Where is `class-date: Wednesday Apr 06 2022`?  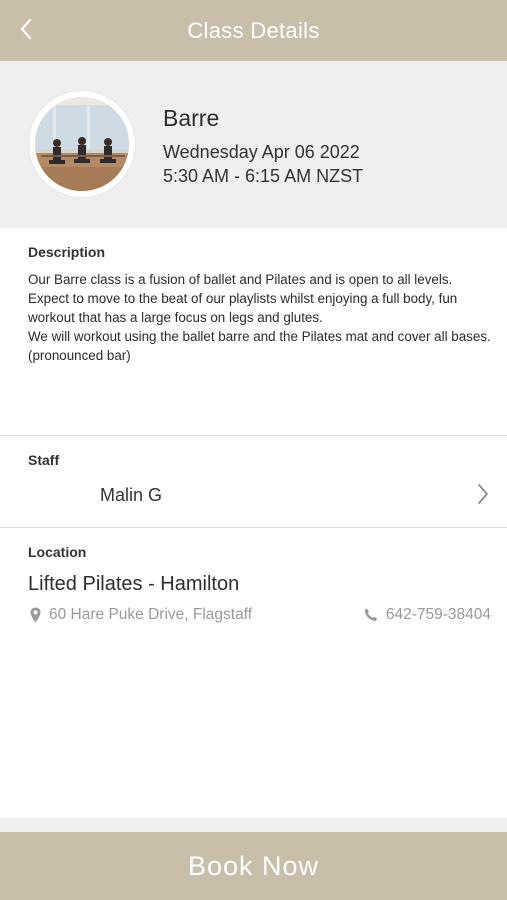 class-date: Wednesday Apr 06 2022 is located at coordinates (261, 152).